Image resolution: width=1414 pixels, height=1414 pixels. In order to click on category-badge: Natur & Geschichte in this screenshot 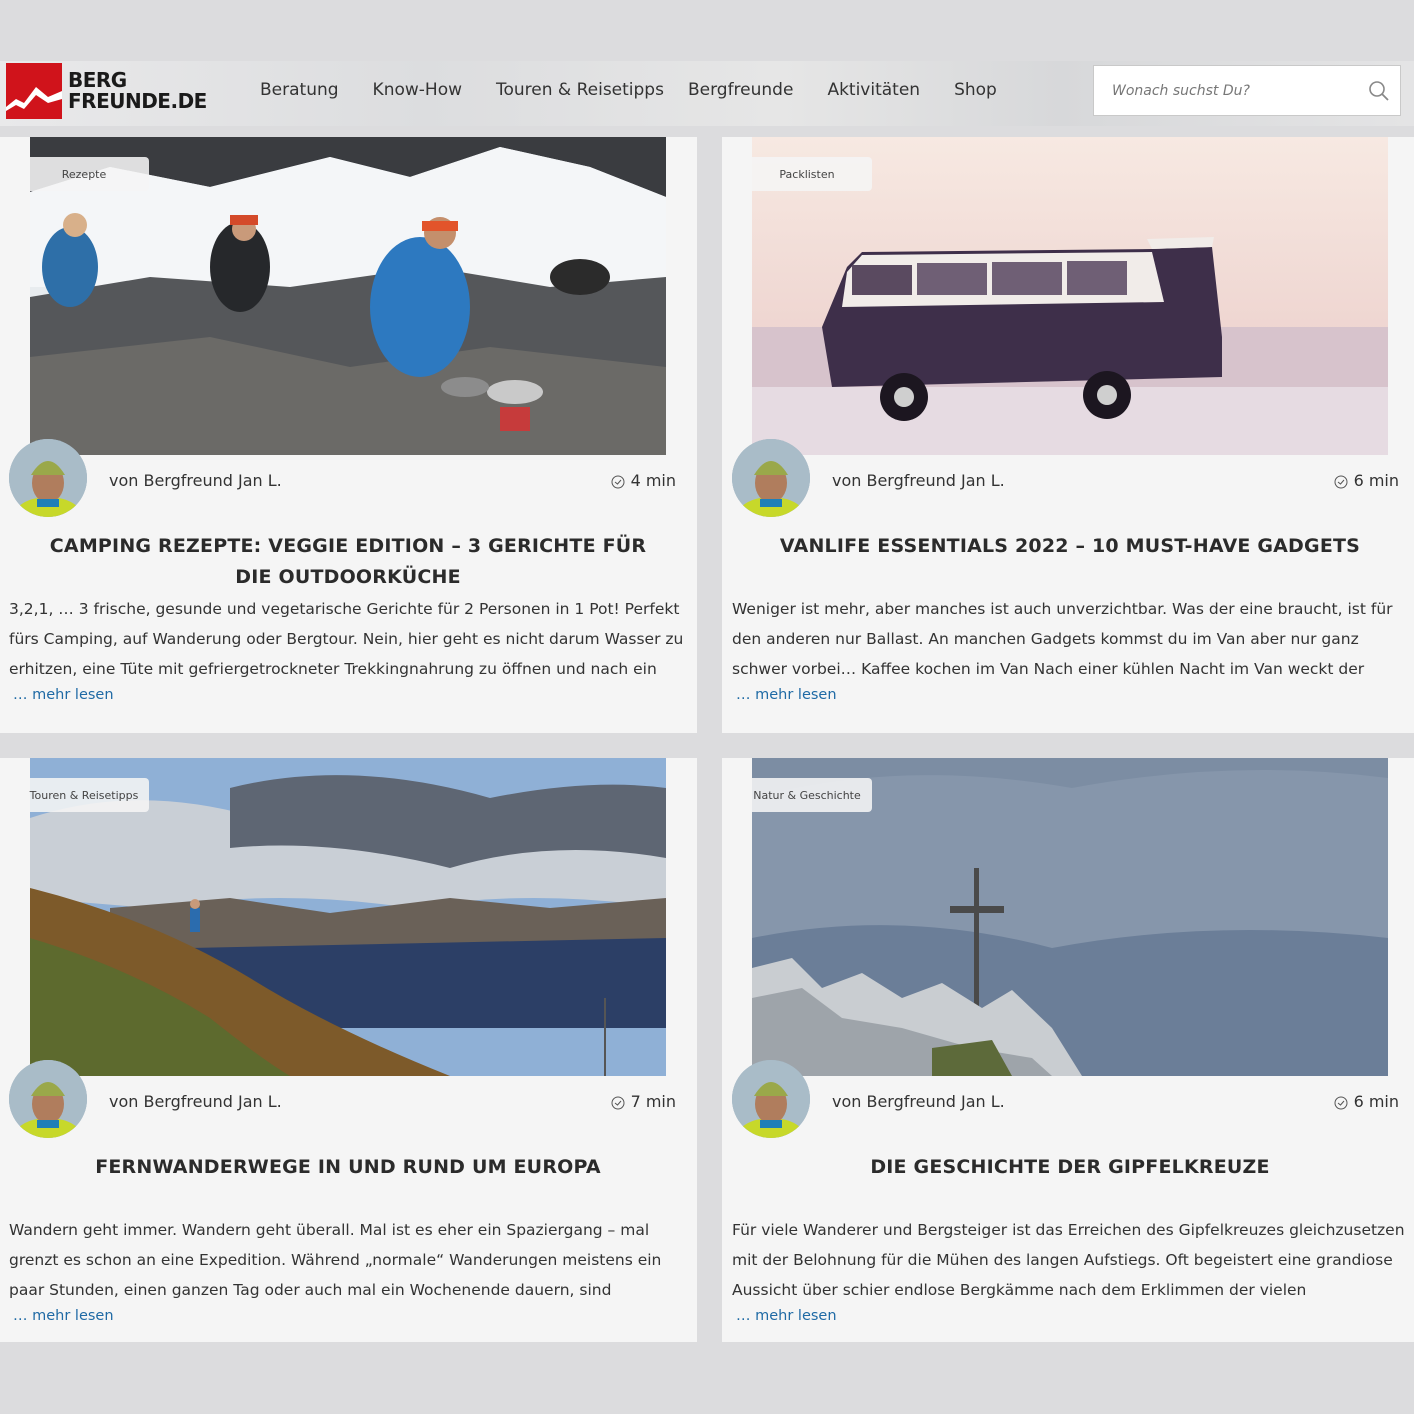, I will do `click(807, 795)`.